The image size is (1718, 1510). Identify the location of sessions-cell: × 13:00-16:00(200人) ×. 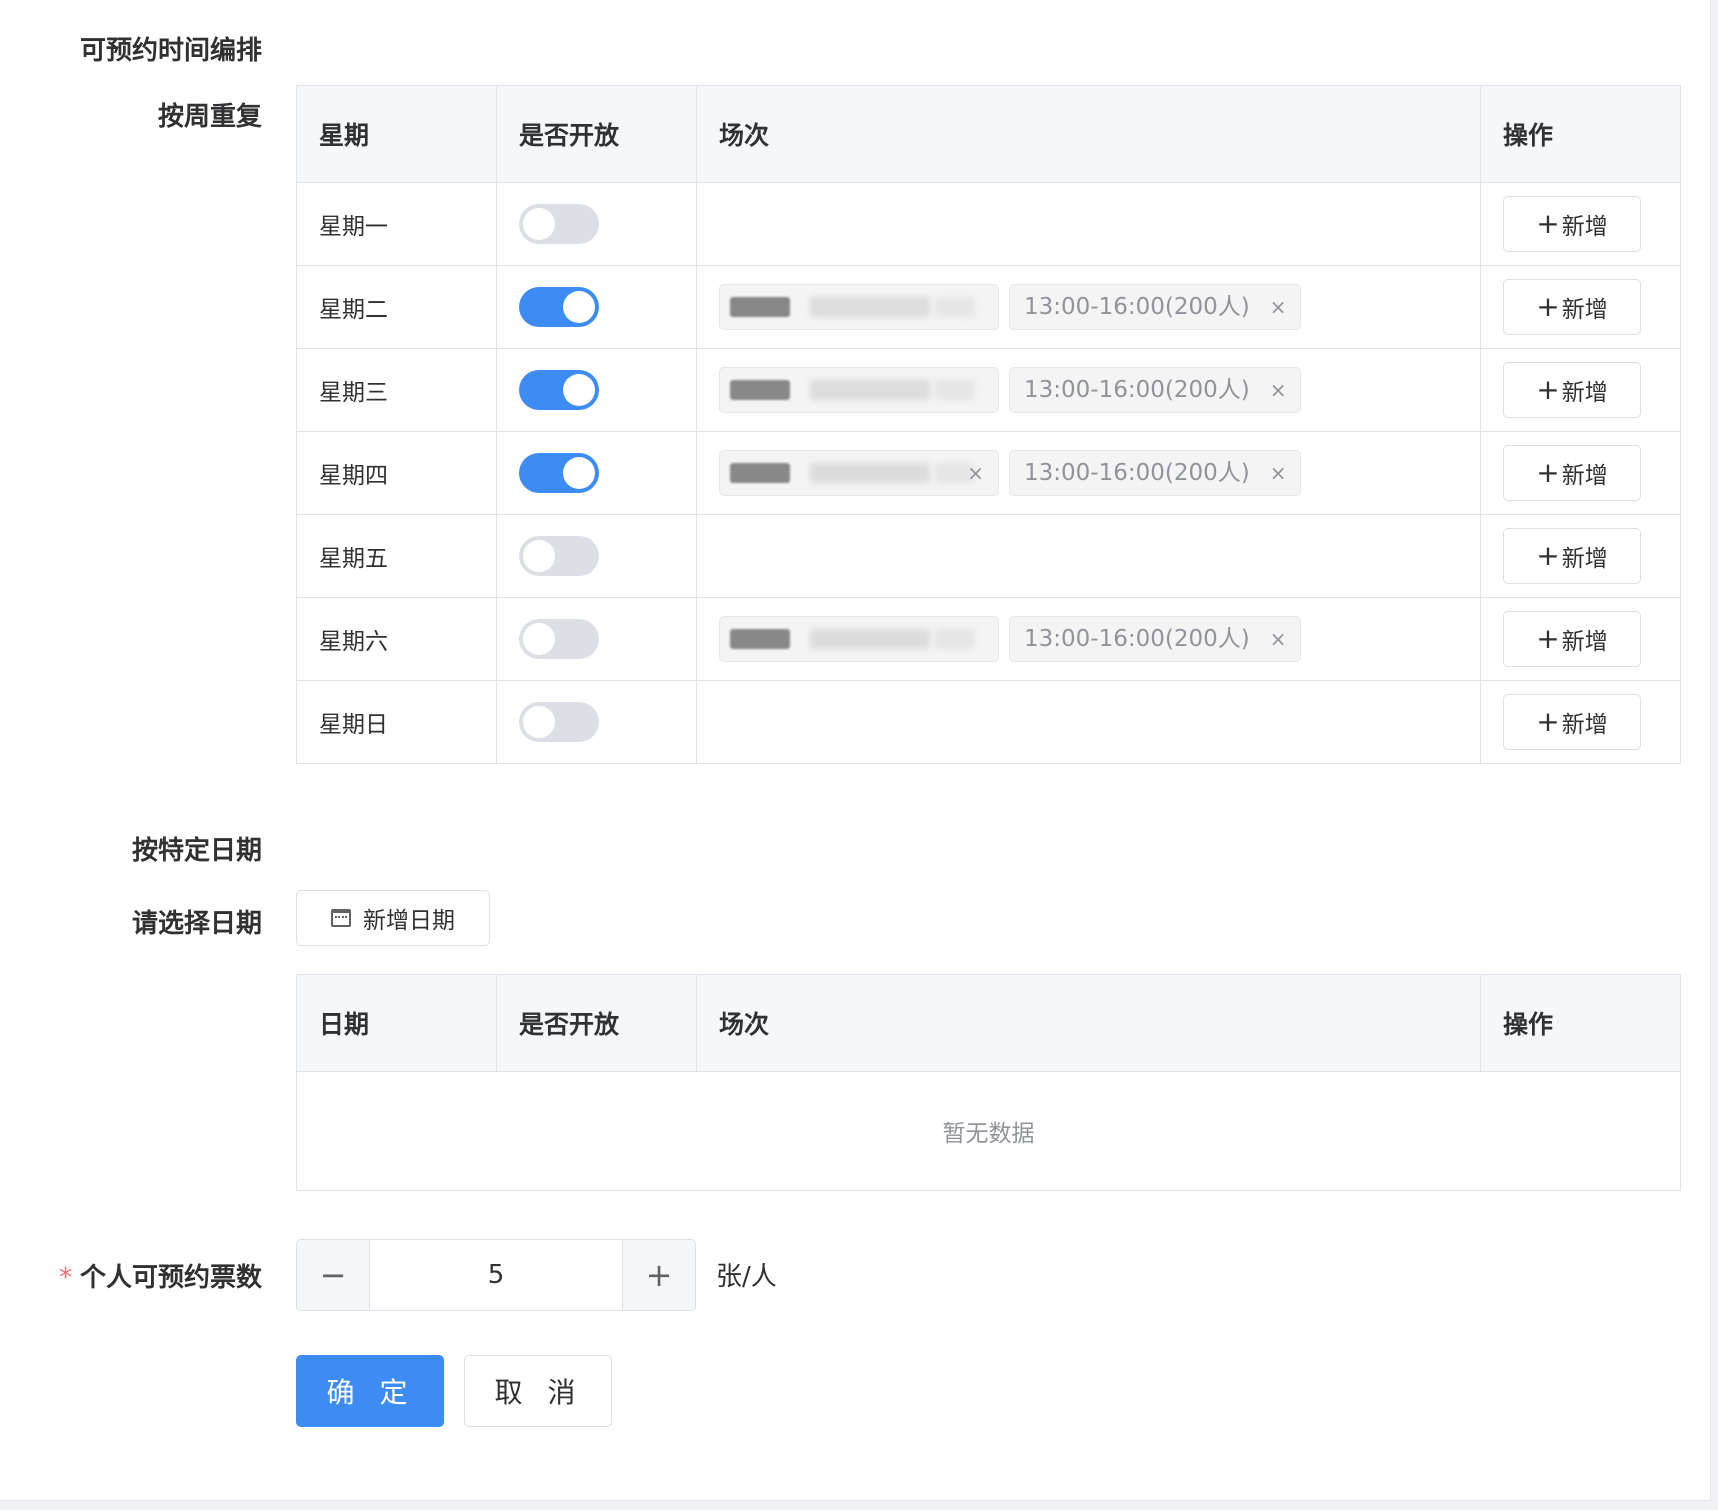
(1088, 473).